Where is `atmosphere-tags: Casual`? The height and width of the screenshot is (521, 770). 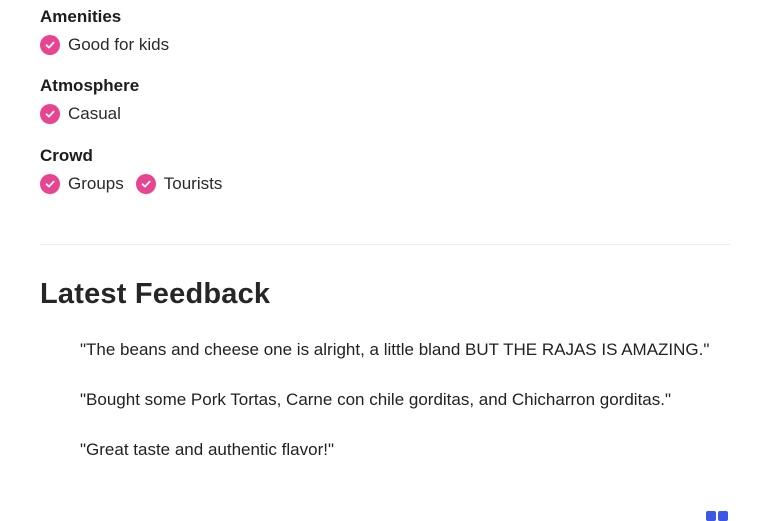 atmosphere-tags: Casual is located at coordinates (89, 114).